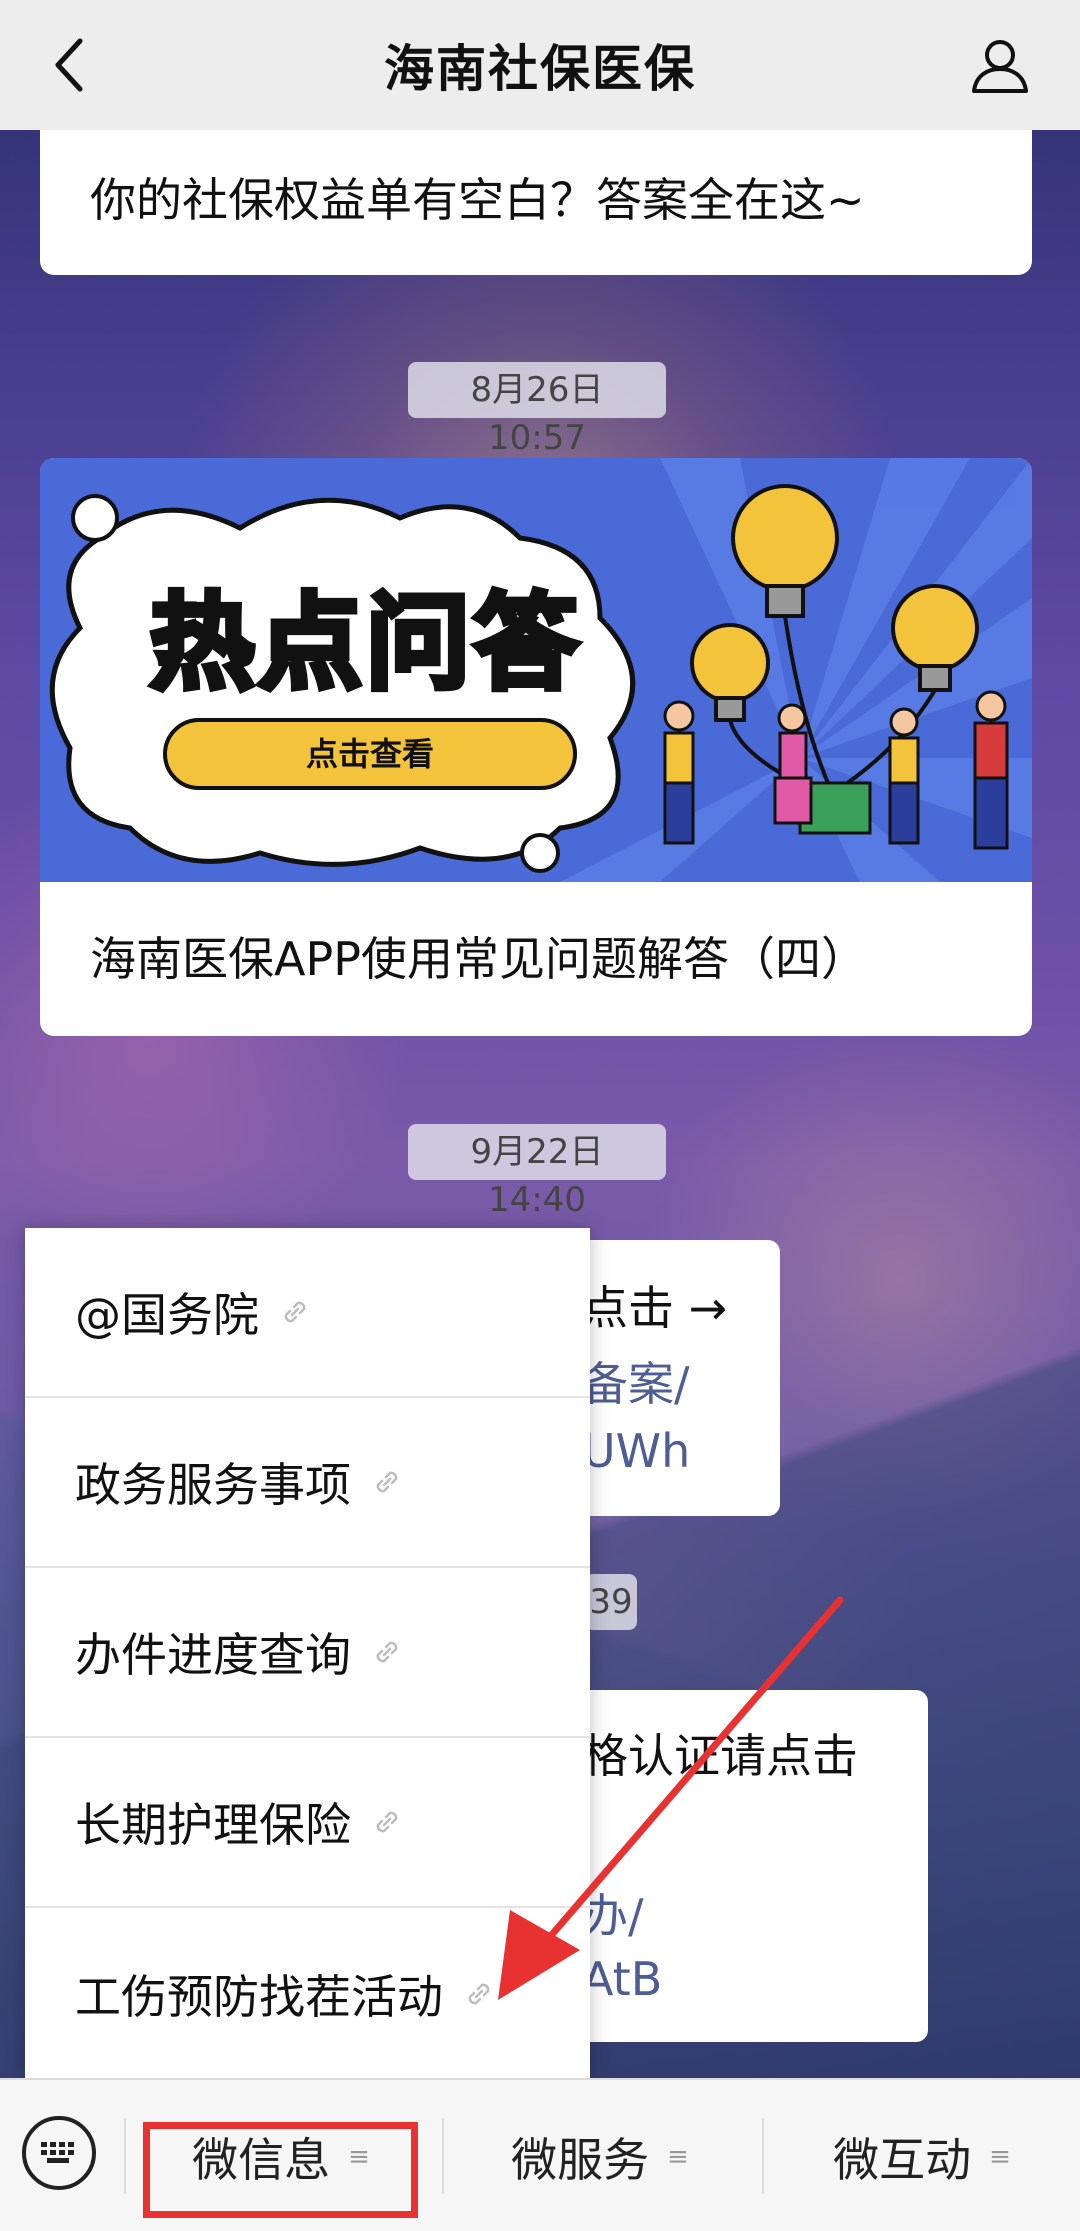 The height and width of the screenshot is (2231, 1080). What do you see at coordinates (259, 1997) in the screenshot?
I see `menu-item-label: 工伤预防找茬活动` at bounding box center [259, 1997].